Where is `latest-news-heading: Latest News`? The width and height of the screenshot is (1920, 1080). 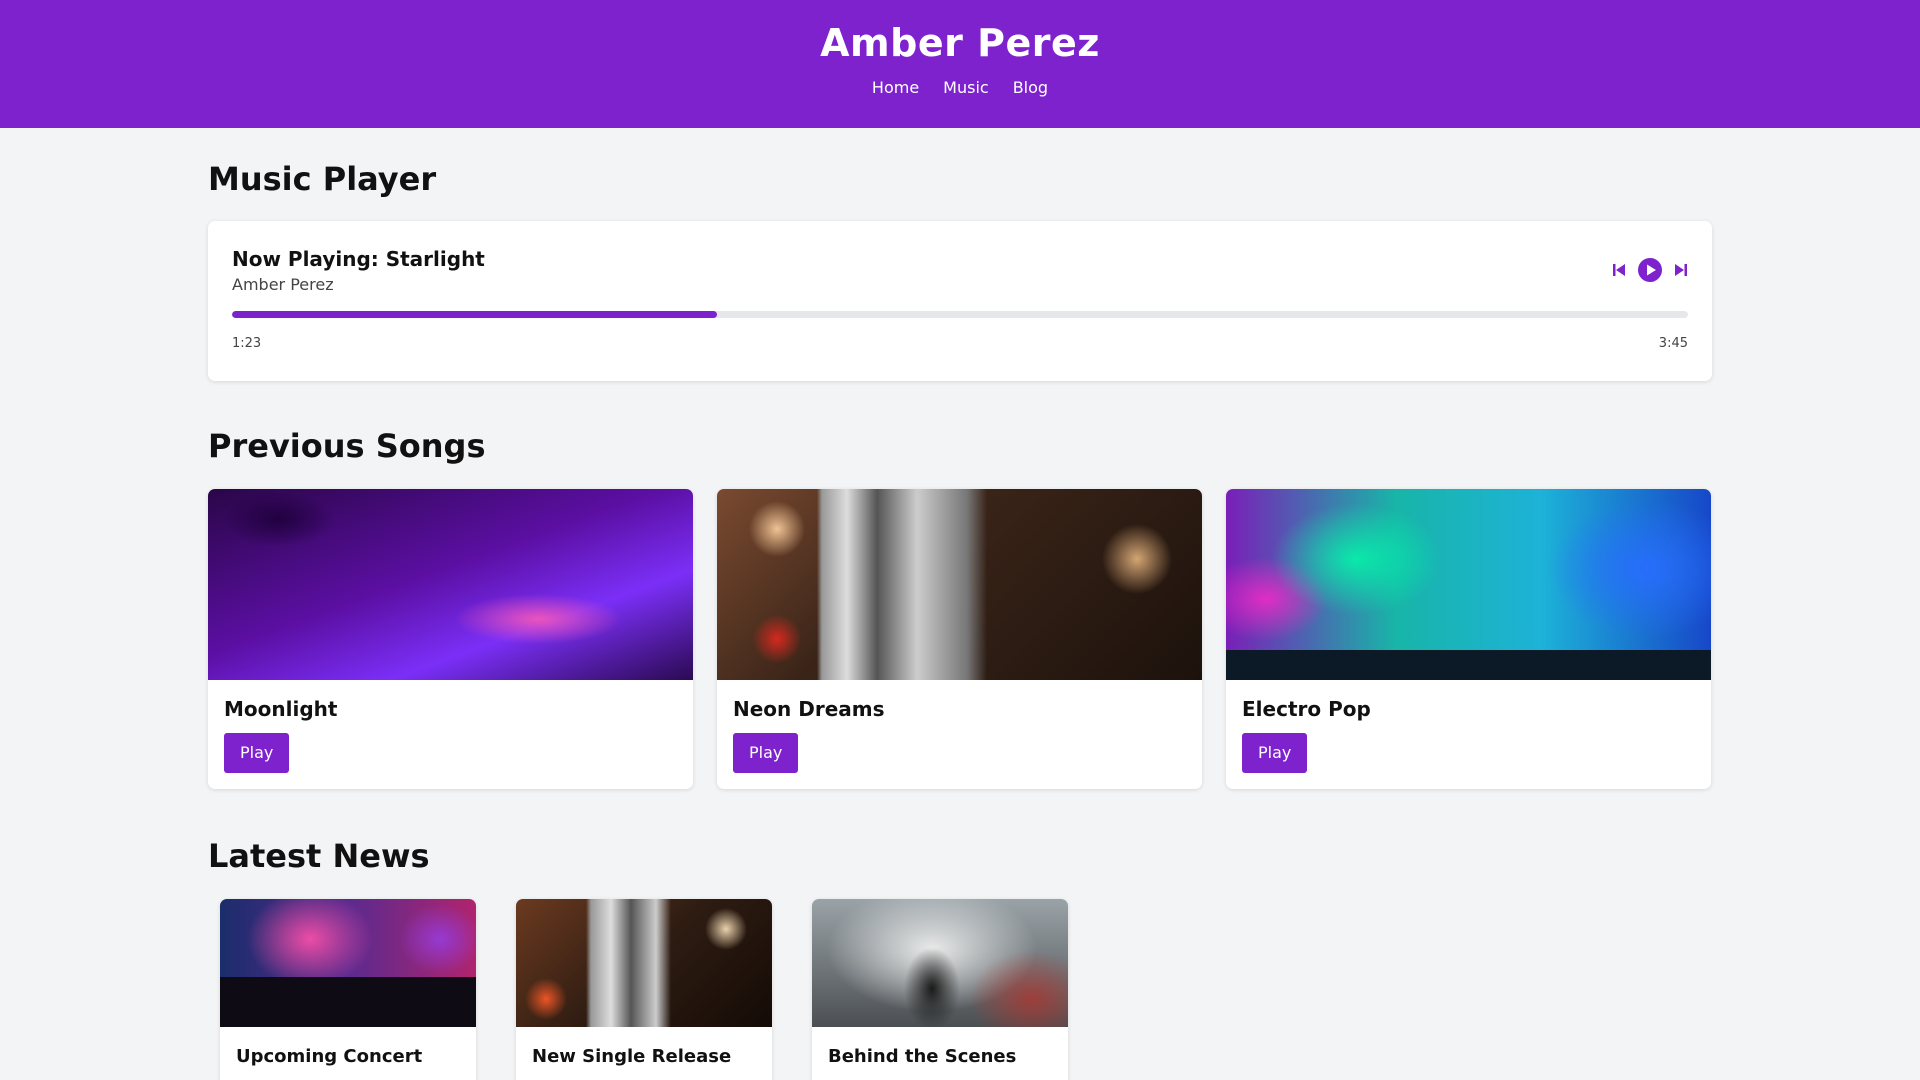
latest-news-heading: Latest News is located at coordinates (319, 856).